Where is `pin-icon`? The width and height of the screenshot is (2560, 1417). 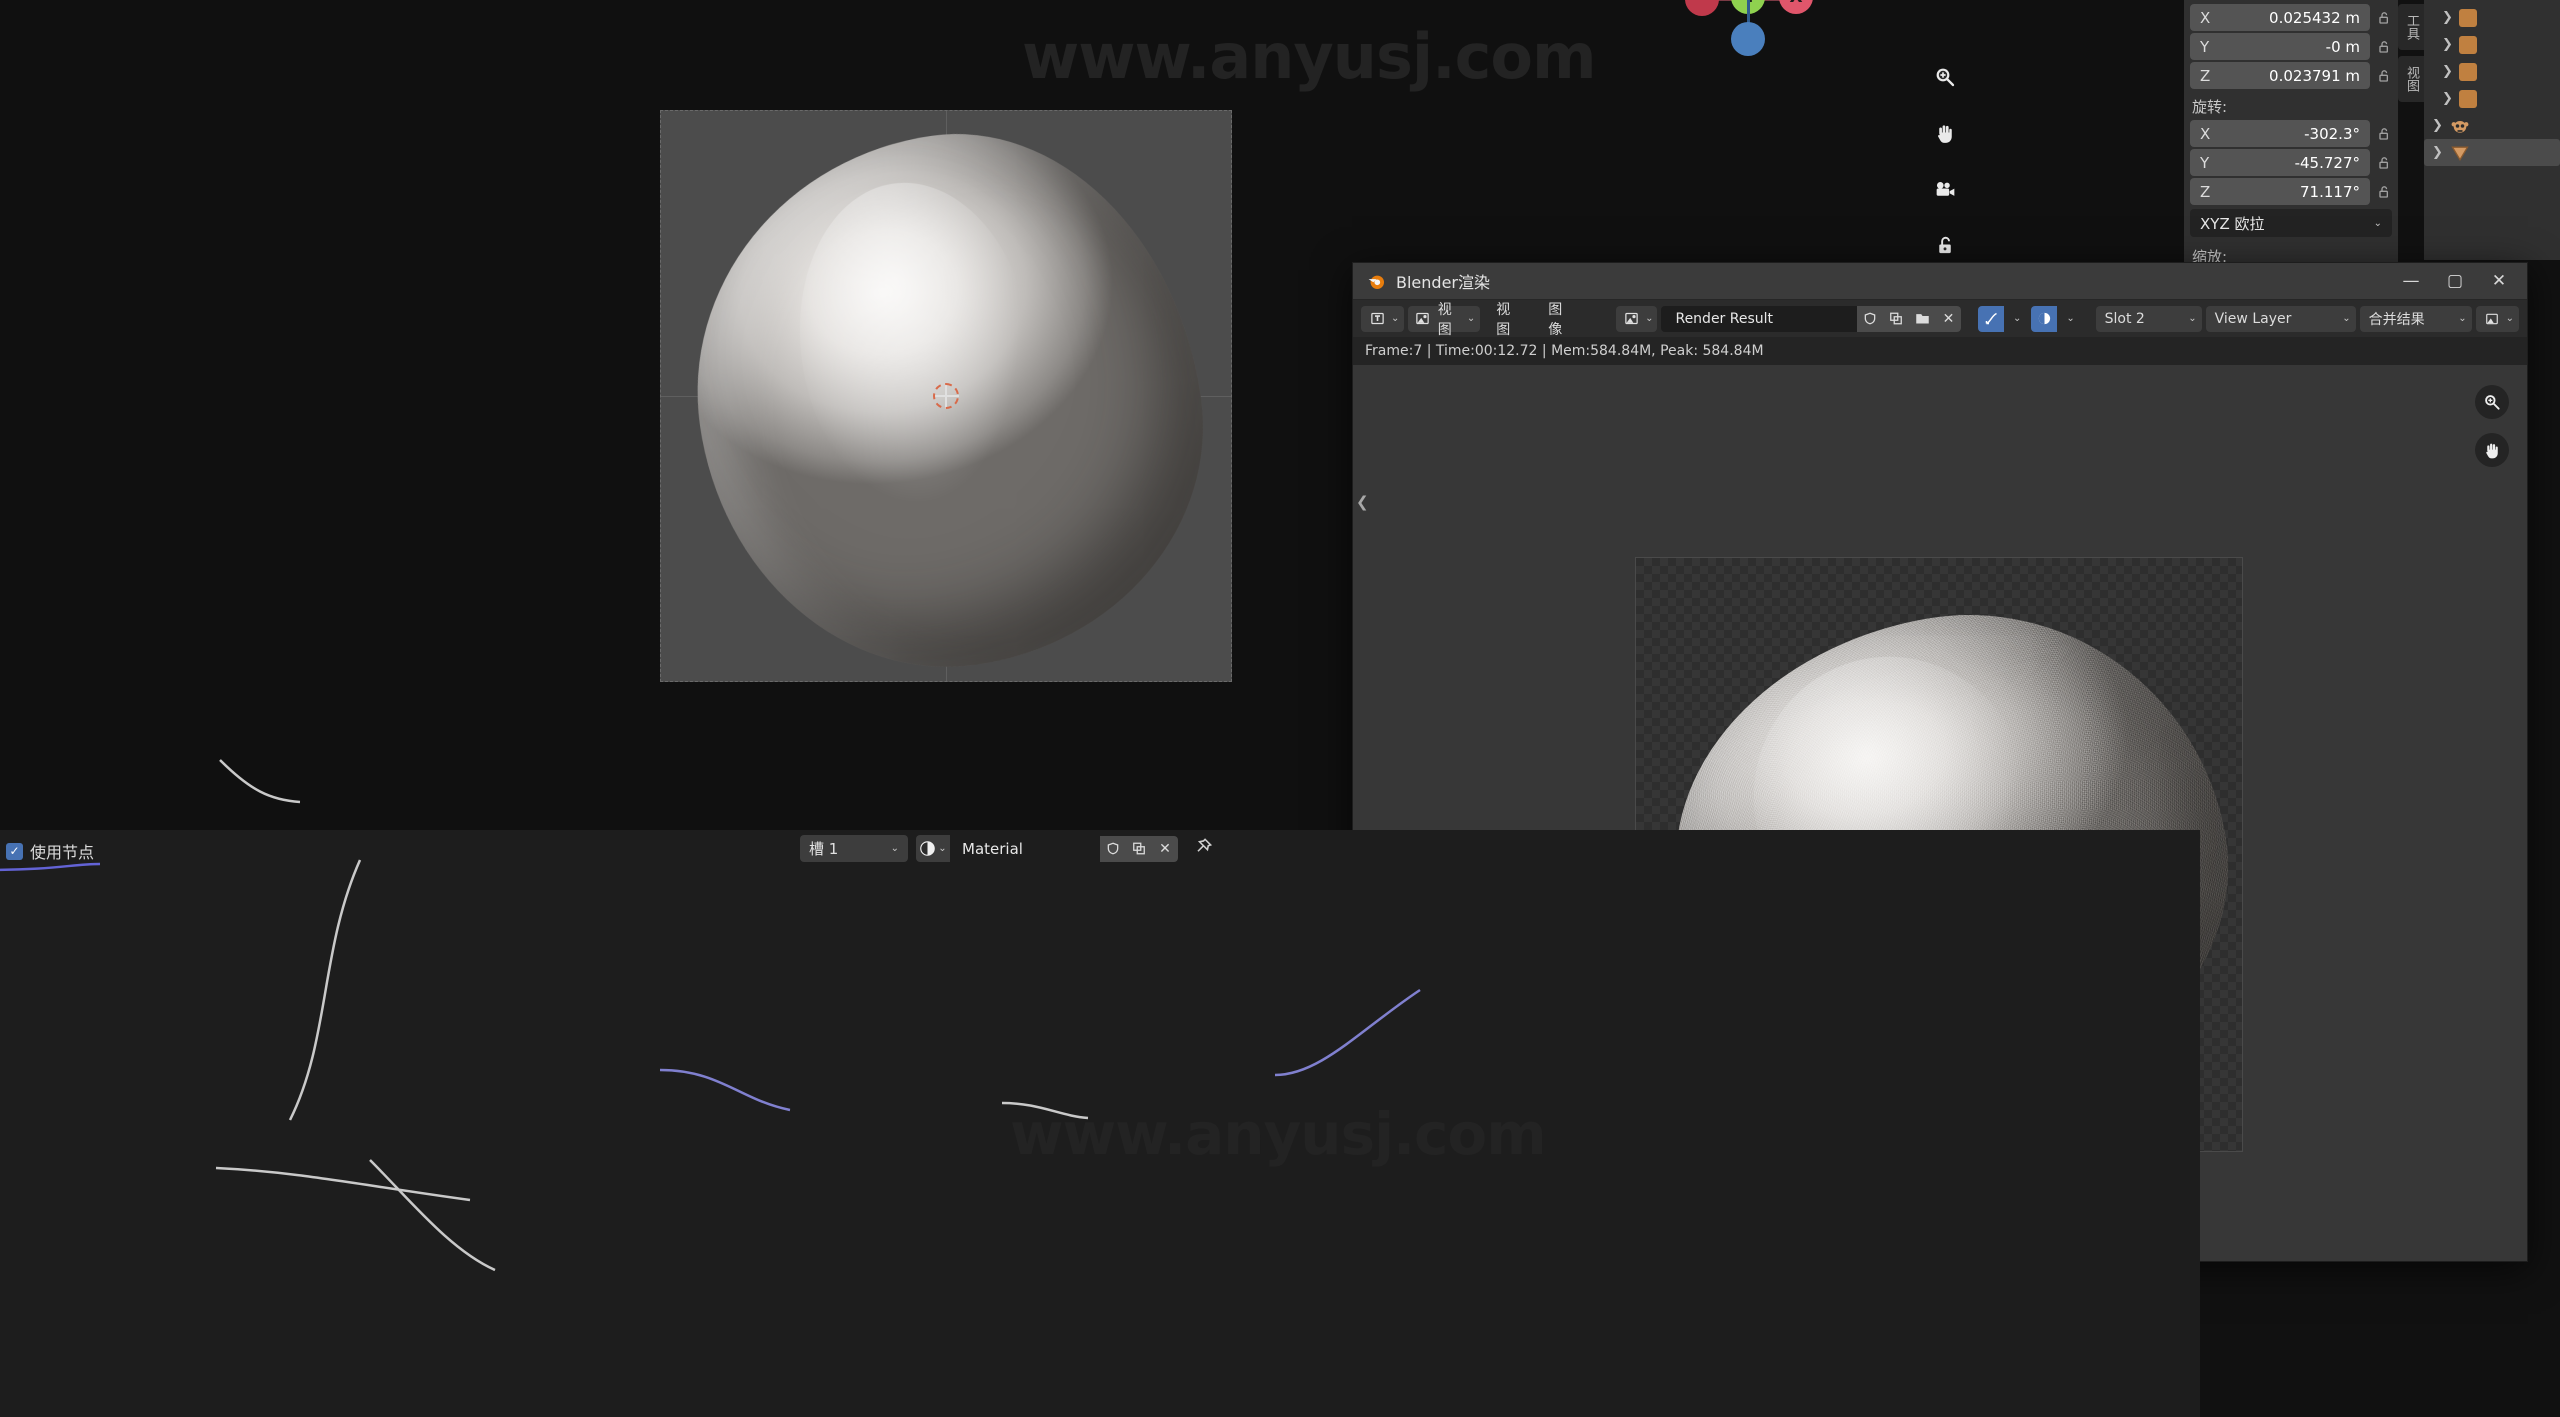
pin-icon is located at coordinates (1203, 849).